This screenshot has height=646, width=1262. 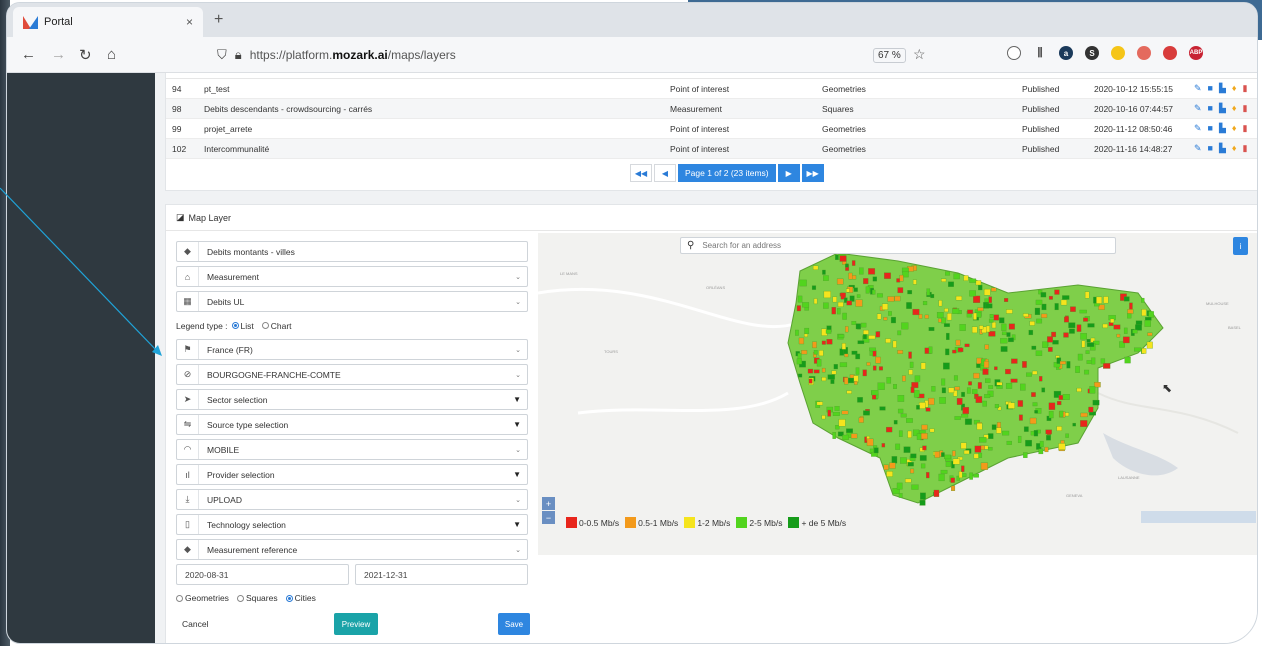 What do you see at coordinates (569, 273) in the screenshot?
I see `place-label: LE MANS` at bounding box center [569, 273].